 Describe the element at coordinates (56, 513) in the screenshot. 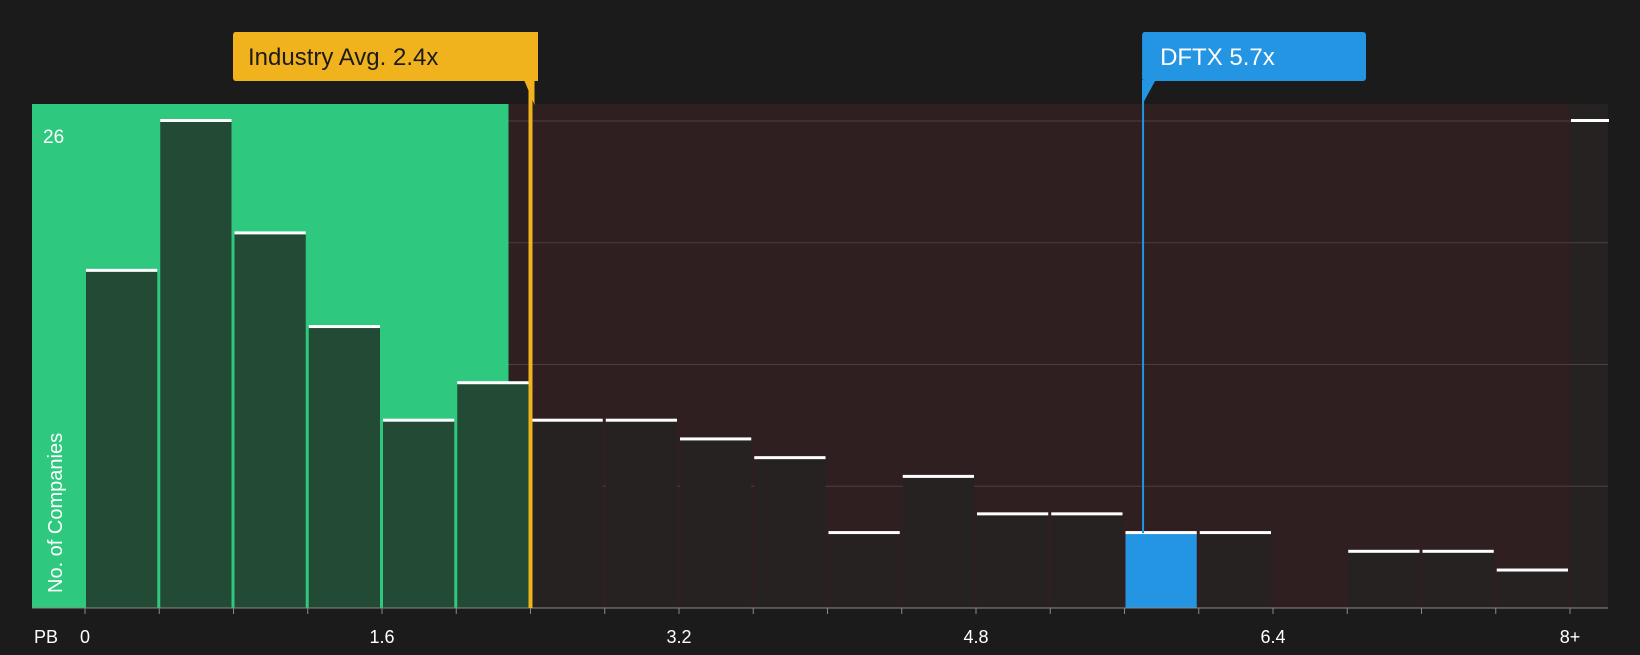

I see `y-axis-label: No. of Companies` at that location.